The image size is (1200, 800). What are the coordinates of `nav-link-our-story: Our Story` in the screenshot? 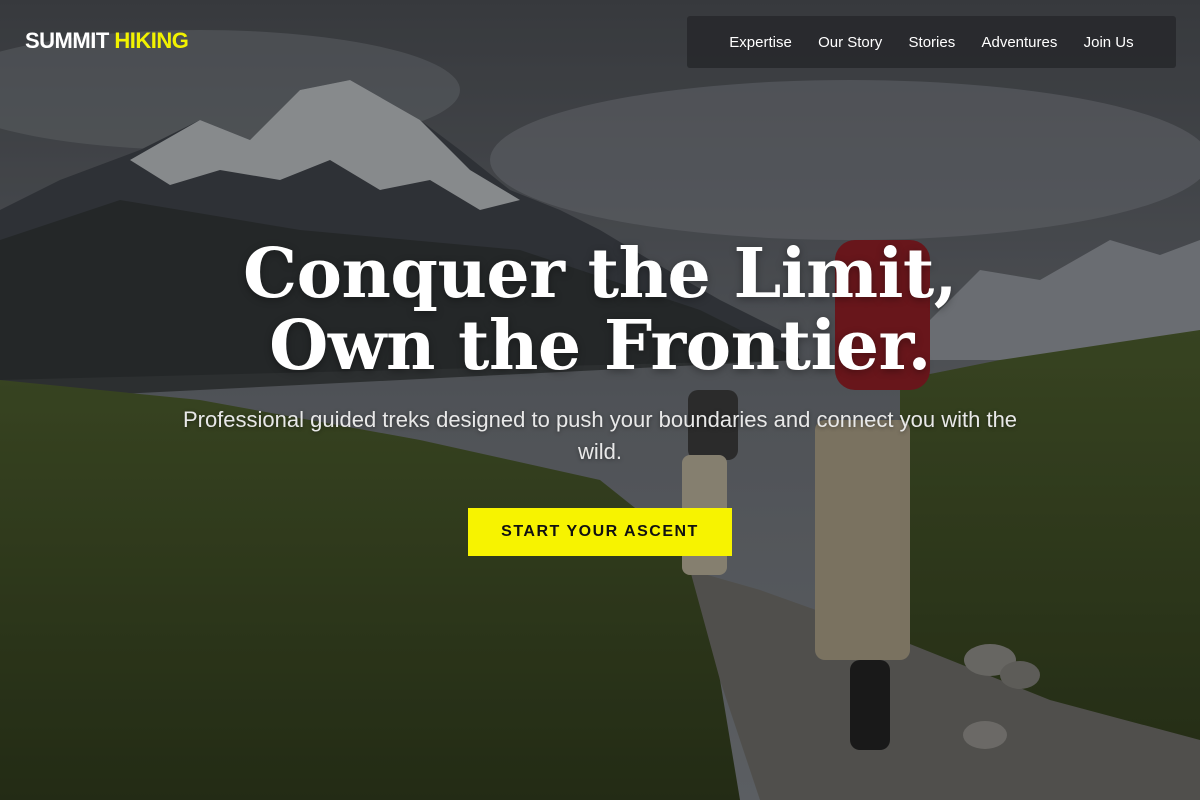 It's located at (850, 42).